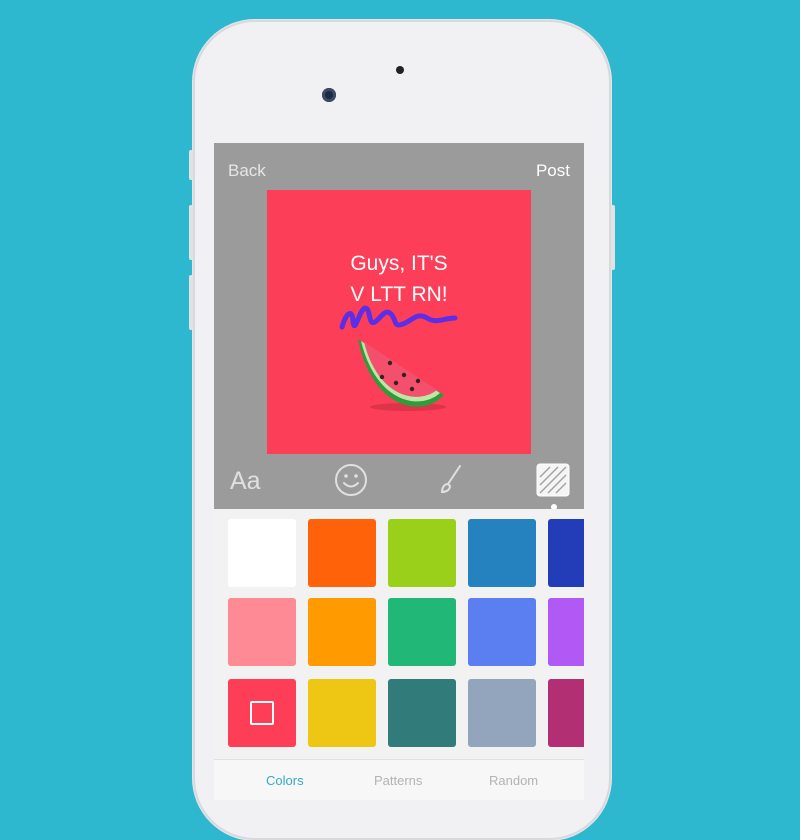 This screenshot has height=840, width=800. What do you see at coordinates (513, 780) in the screenshot?
I see `tab-random: Random` at bounding box center [513, 780].